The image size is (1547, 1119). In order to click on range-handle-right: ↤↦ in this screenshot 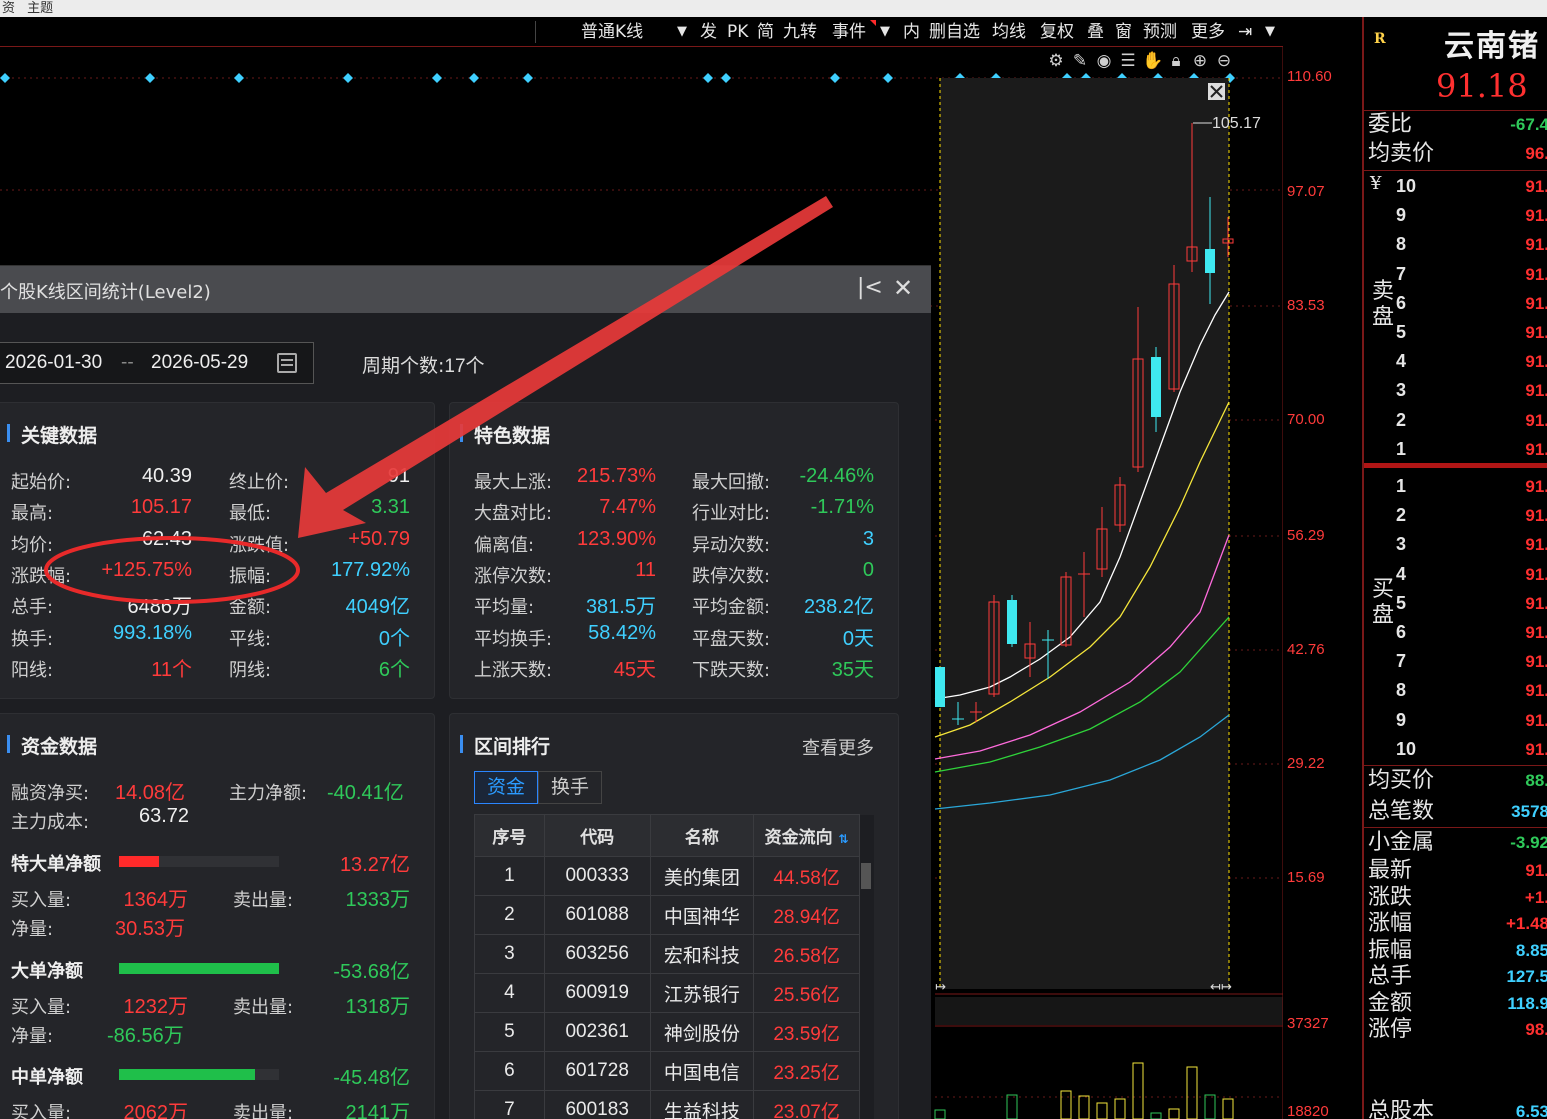, I will do `click(1221, 987)`.